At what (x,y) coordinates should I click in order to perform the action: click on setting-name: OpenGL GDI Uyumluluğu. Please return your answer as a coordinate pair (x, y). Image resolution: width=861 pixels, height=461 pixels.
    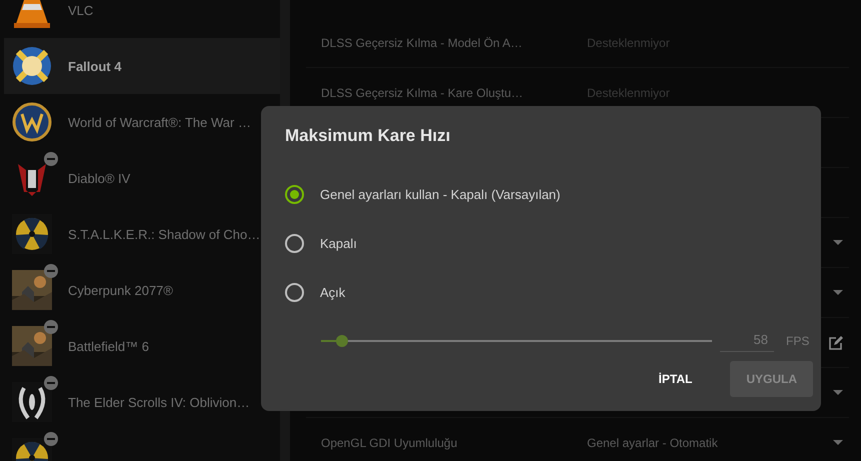
    Looking at the image, I should click on (389, 443).